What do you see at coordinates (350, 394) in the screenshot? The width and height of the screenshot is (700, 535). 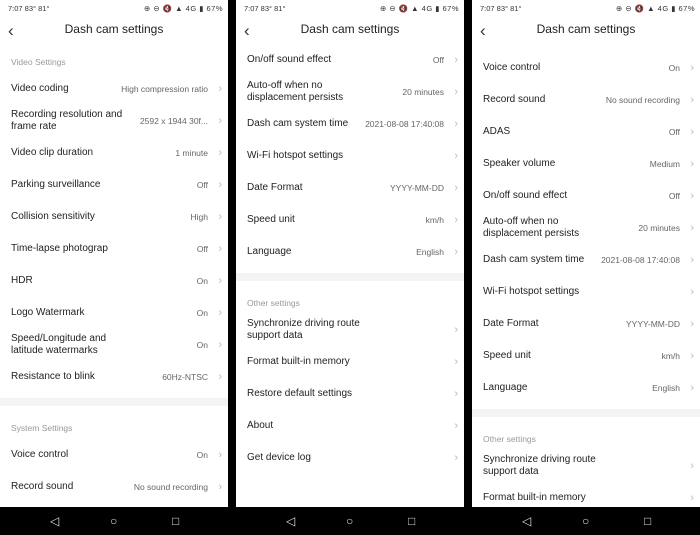 I see `setting-restore-default: Restore default settings ›` at bounding box center [350, 394].